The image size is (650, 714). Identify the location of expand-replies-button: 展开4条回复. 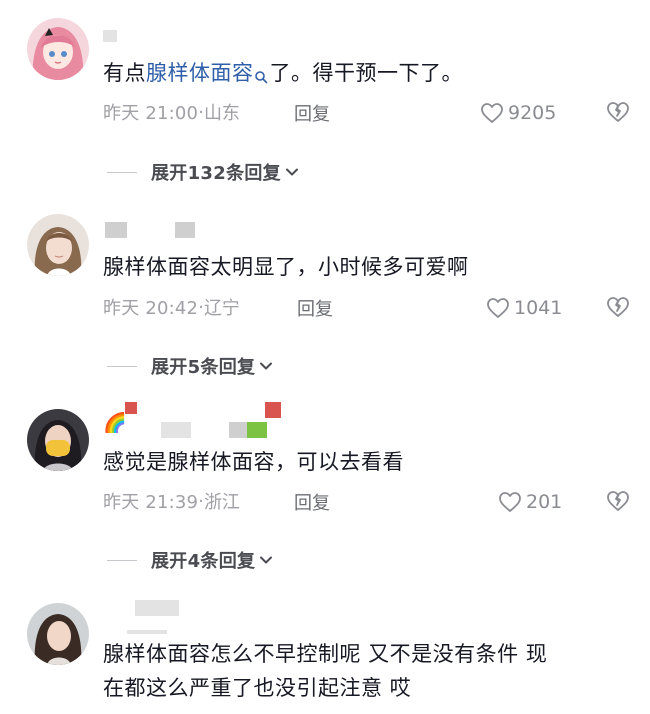
(190, 560).